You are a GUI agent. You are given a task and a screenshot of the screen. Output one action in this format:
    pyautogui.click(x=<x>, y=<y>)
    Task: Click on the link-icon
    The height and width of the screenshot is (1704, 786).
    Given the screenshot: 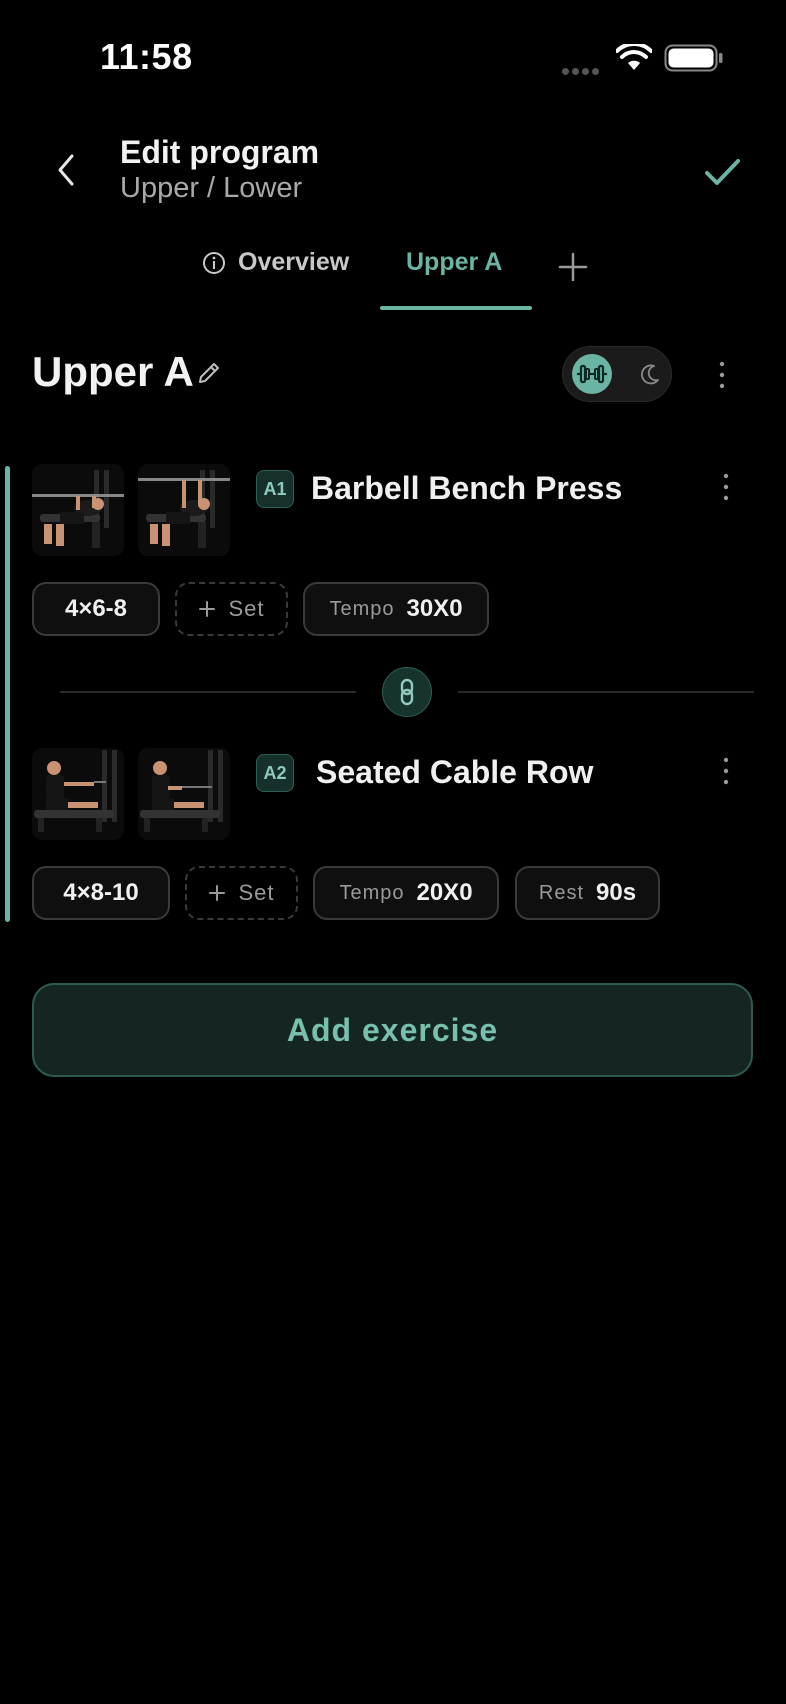 What is the action you would take?
    pyautogui.click(x=407, y=692)
    